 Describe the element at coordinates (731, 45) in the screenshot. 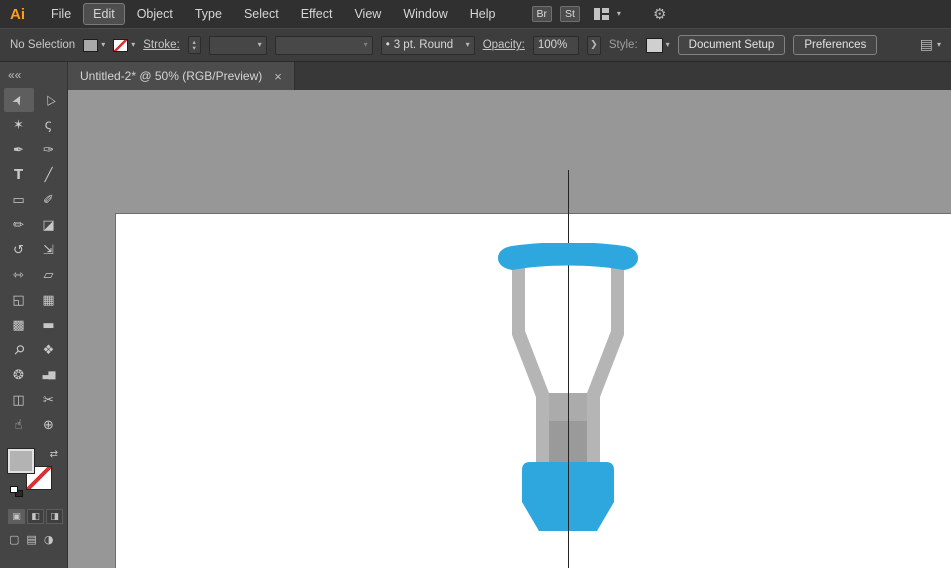

I see `document-setup-button: Document Setup` at that location.